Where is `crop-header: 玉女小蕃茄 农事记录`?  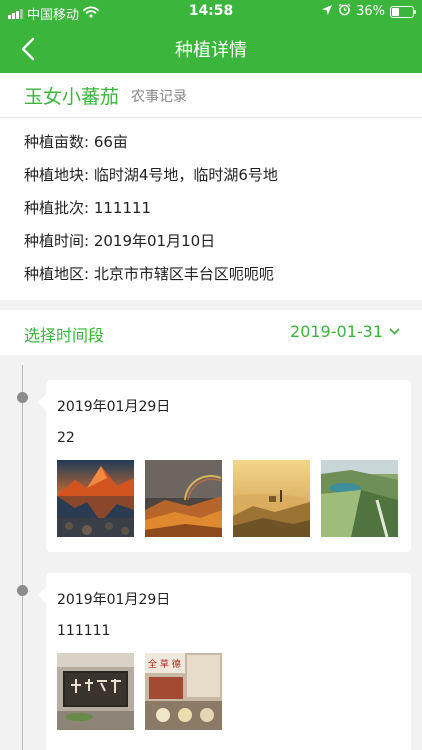
crop-header: 玉女小蕃茄 农事记录 is located at coordinates (211, 95).